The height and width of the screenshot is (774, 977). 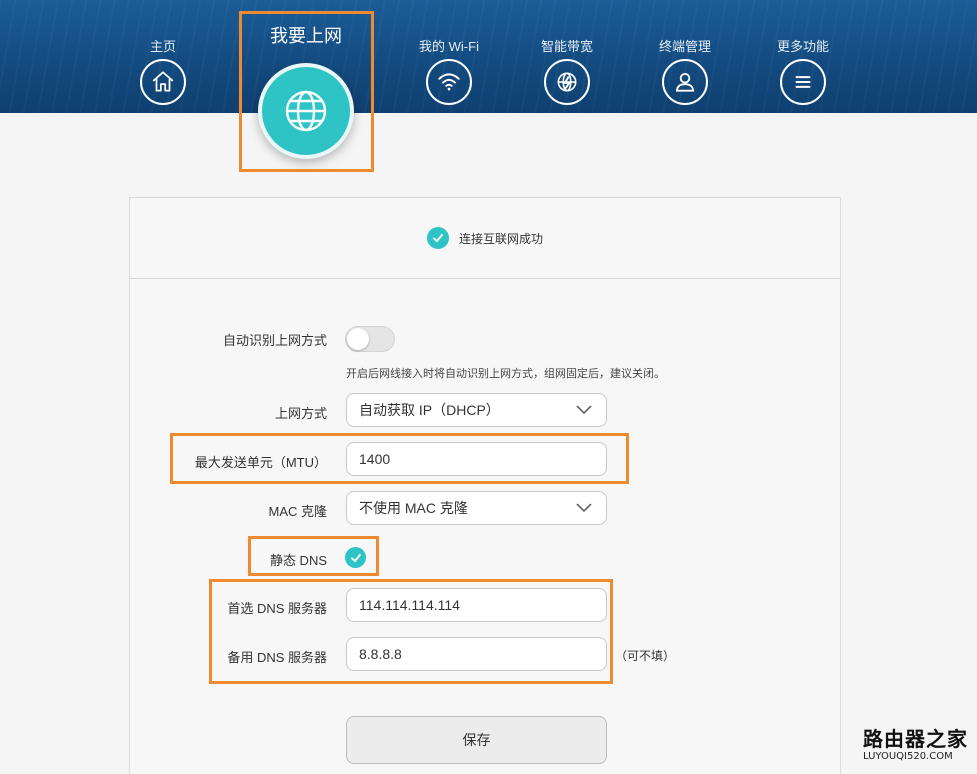 I want to click on primary-dns-label: 首选 DNS 服务器, so click(x=277, y=608).